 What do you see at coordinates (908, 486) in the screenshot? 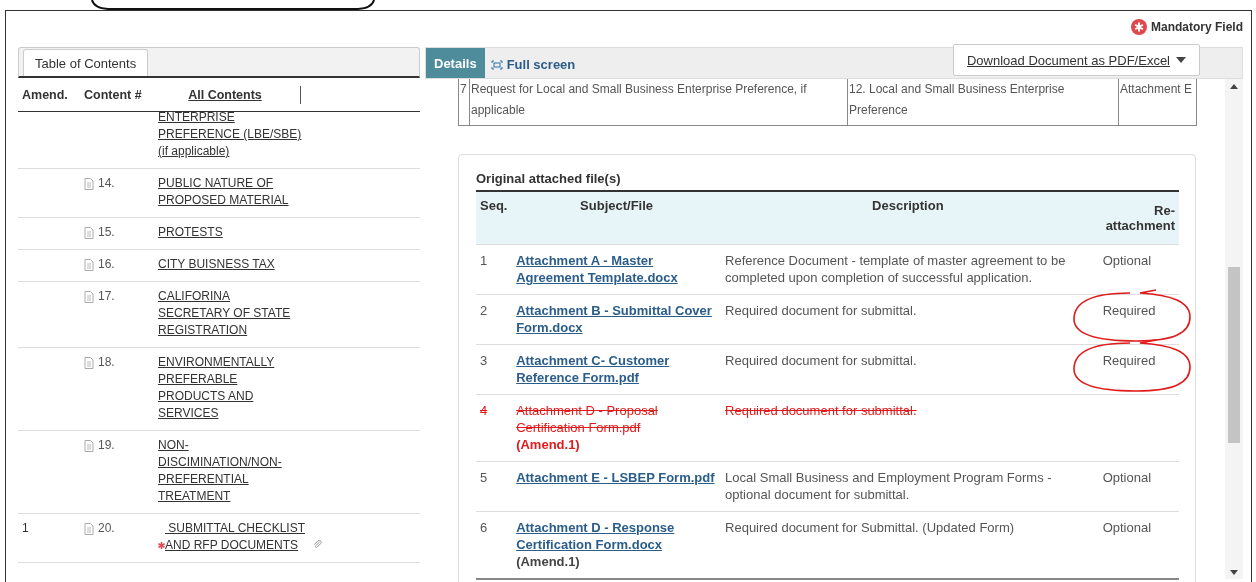
I see `table-cell: Local Small Business and Employment Program Forms - optional document for submittal.` at bounding box center [908, 486].